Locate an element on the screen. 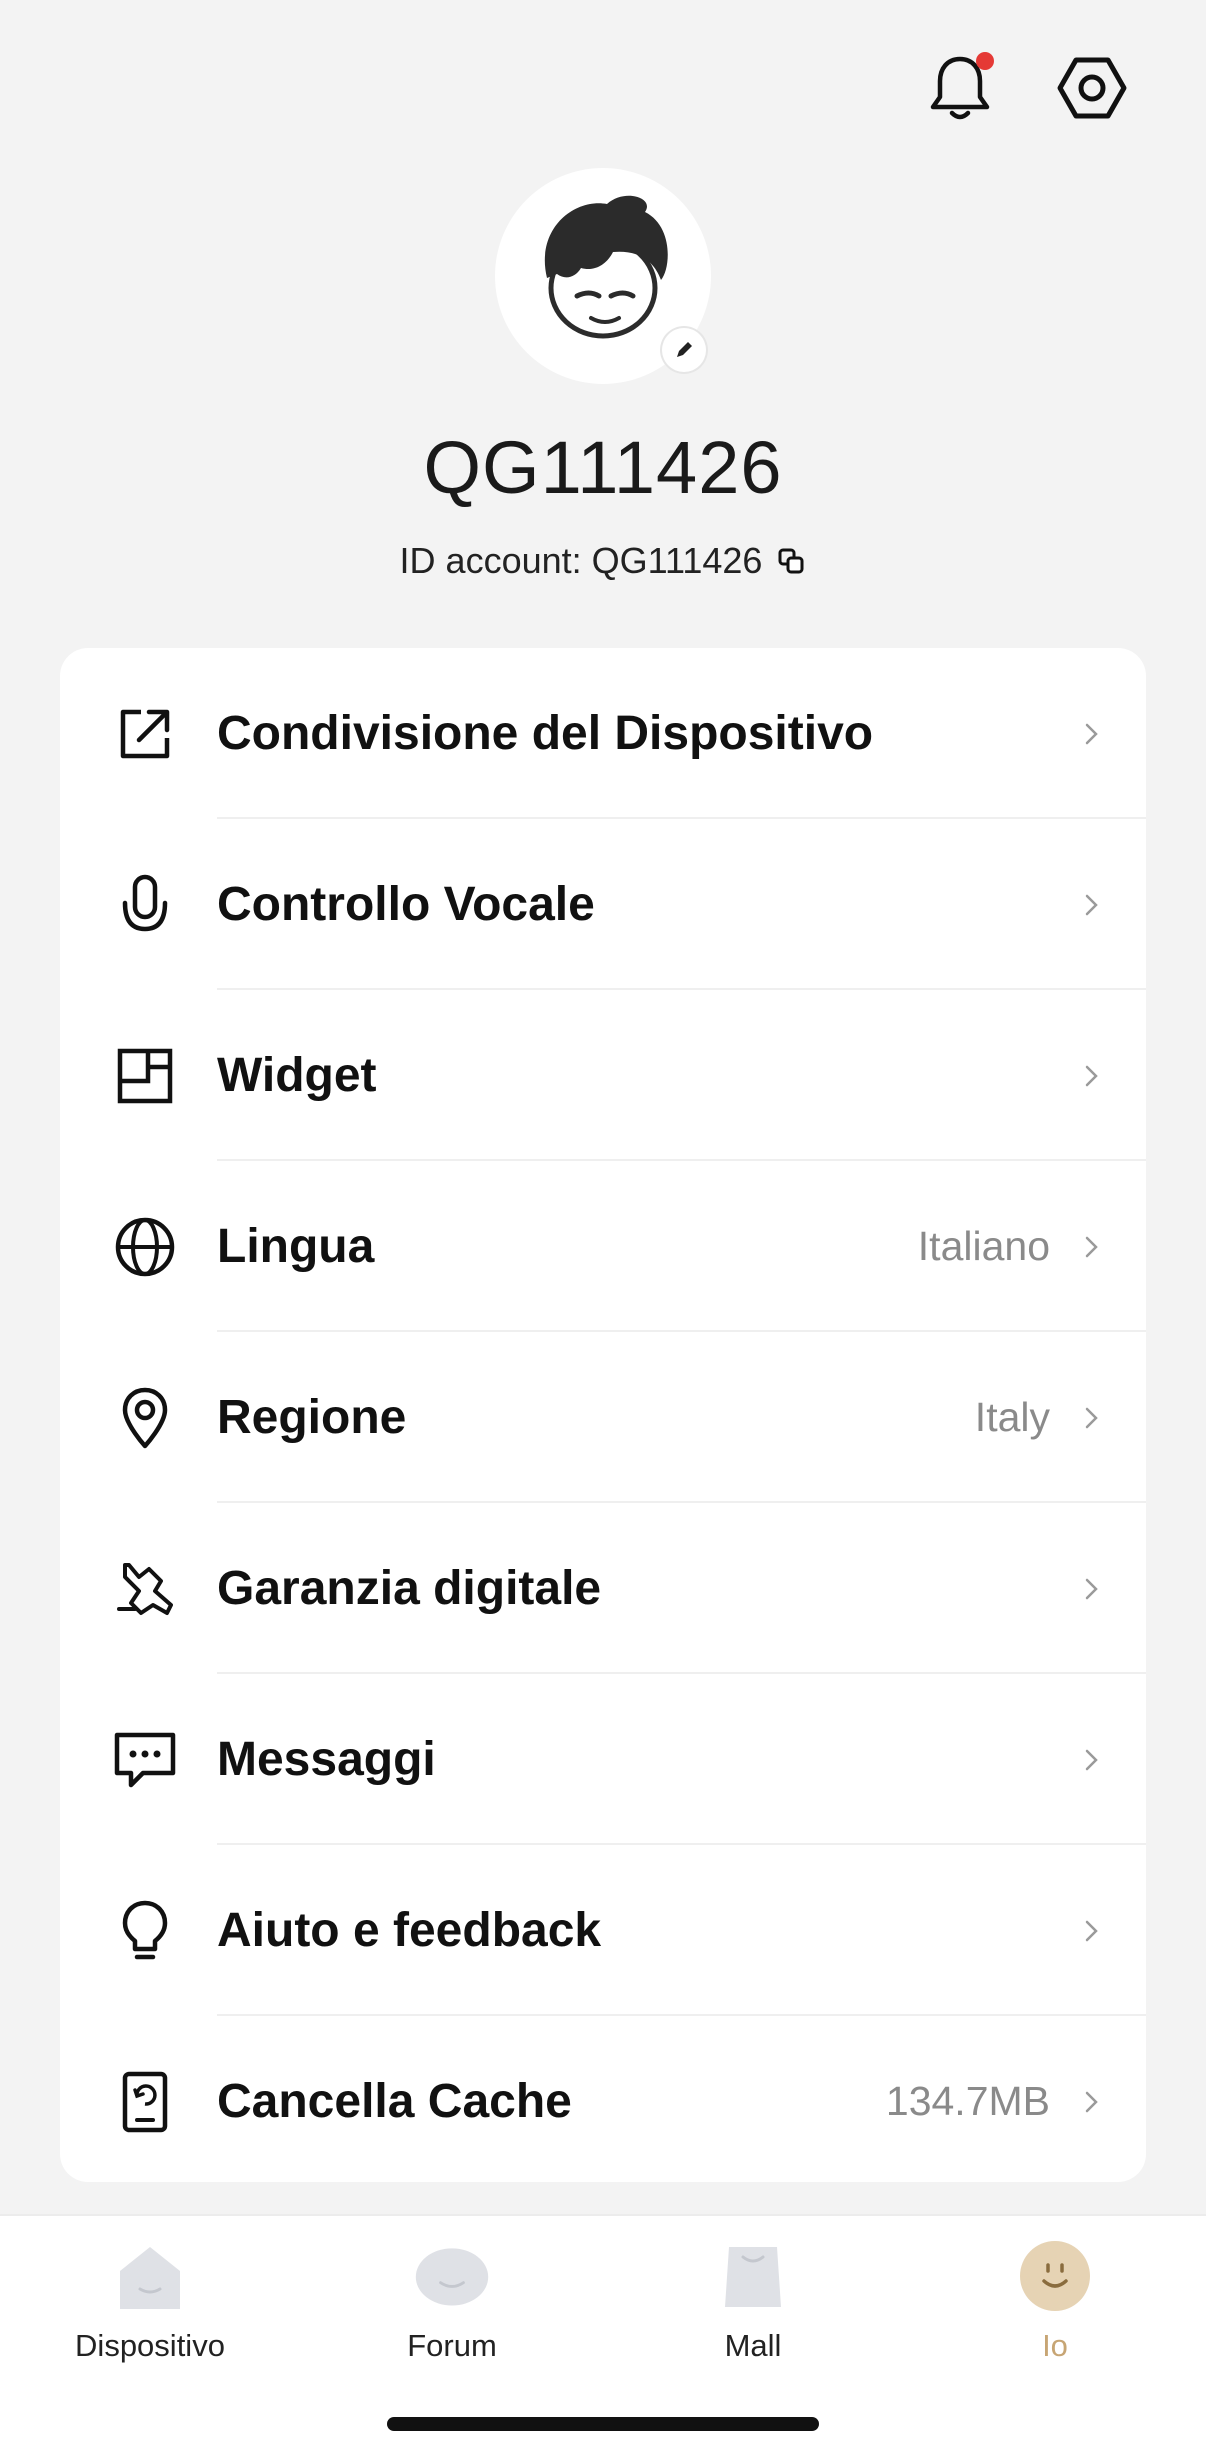 The width and height of the screenshot is (1206, 2459). tab-forum: Forum is located at coordinates (452, 2300).